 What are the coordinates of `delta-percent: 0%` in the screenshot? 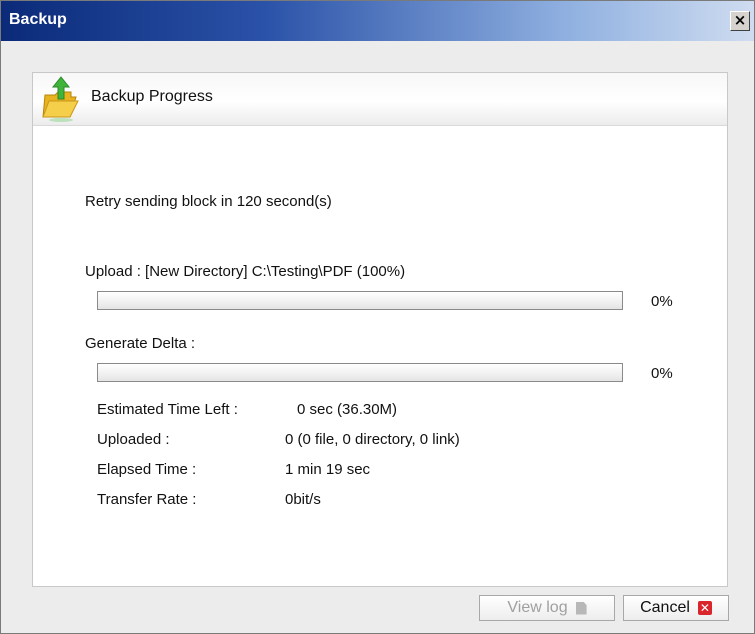 It's located at (662, 373).